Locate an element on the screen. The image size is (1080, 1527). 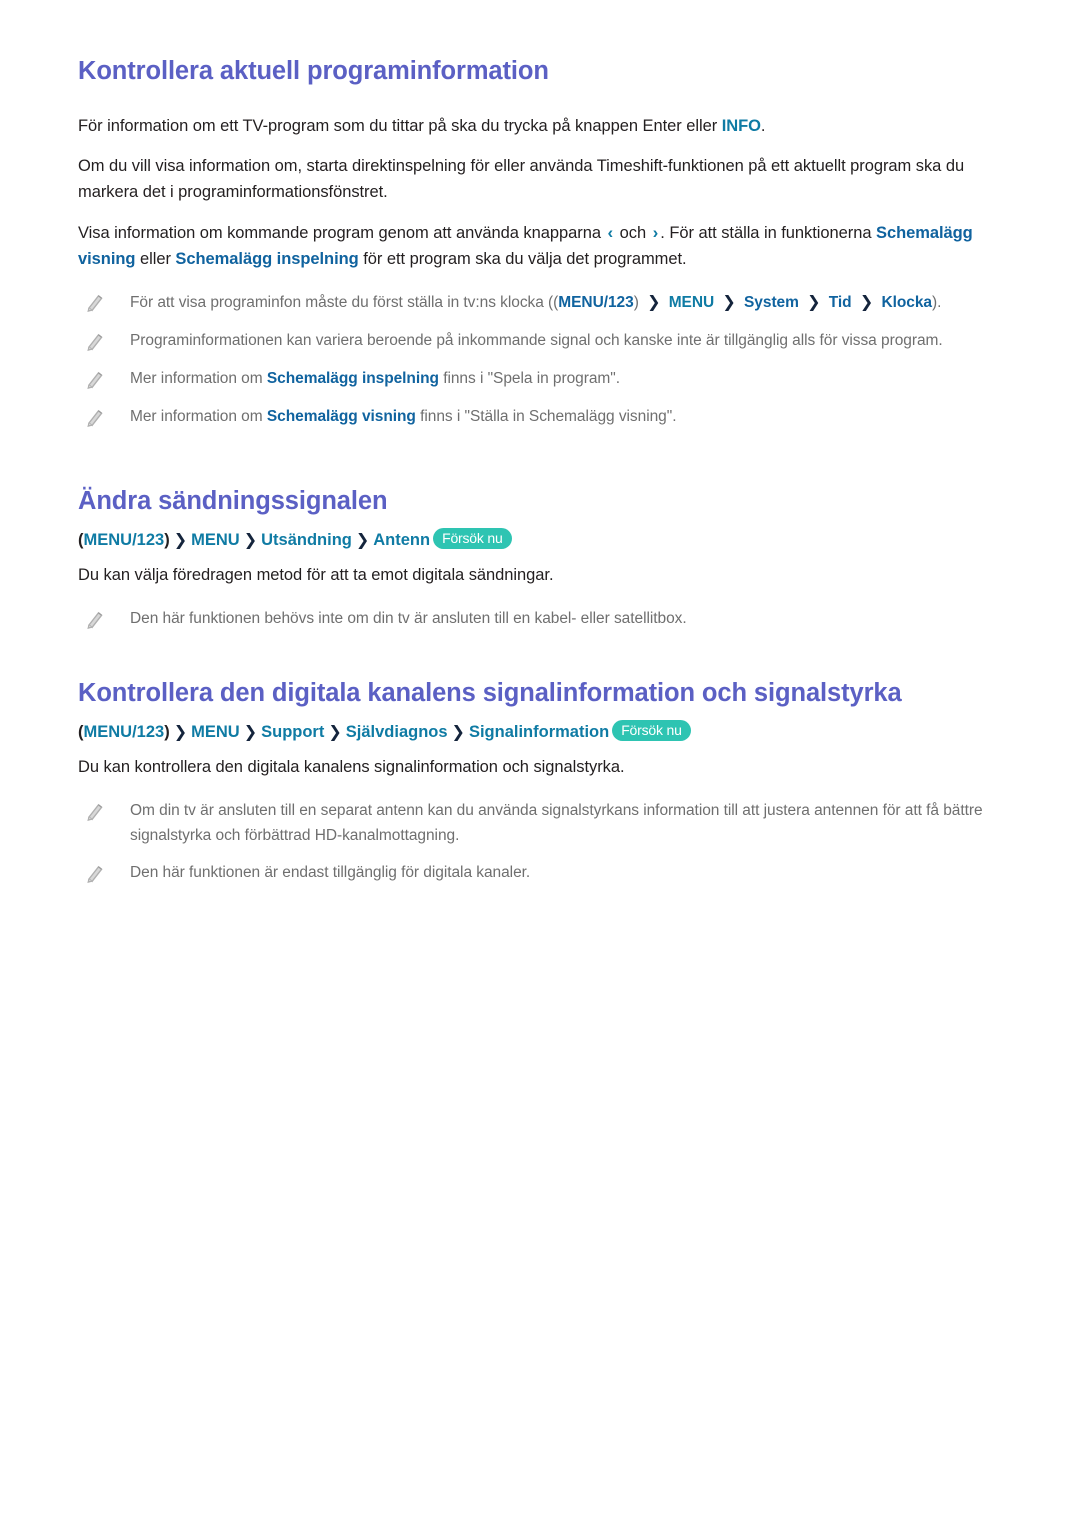
inline-keyword: MENU is located at coordinates (691, 303).